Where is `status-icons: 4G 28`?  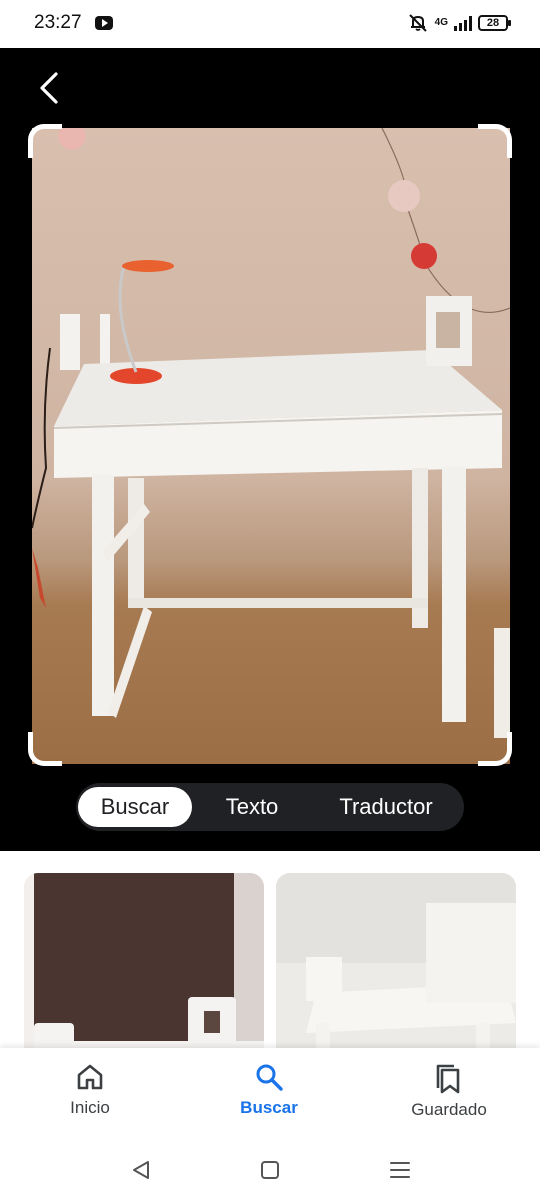
status-icons: 4G 28 is located at coordinates (459, 23).